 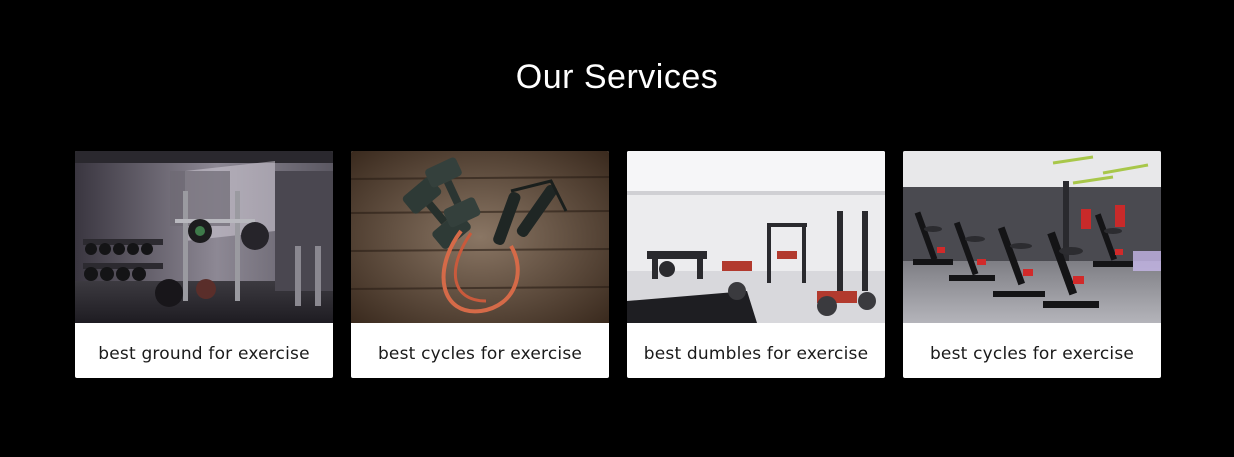 What do you see at coordinates (1032, 237) in the screenshot?
I see `spin-bikes-image` at bounding box center [1032, 237].